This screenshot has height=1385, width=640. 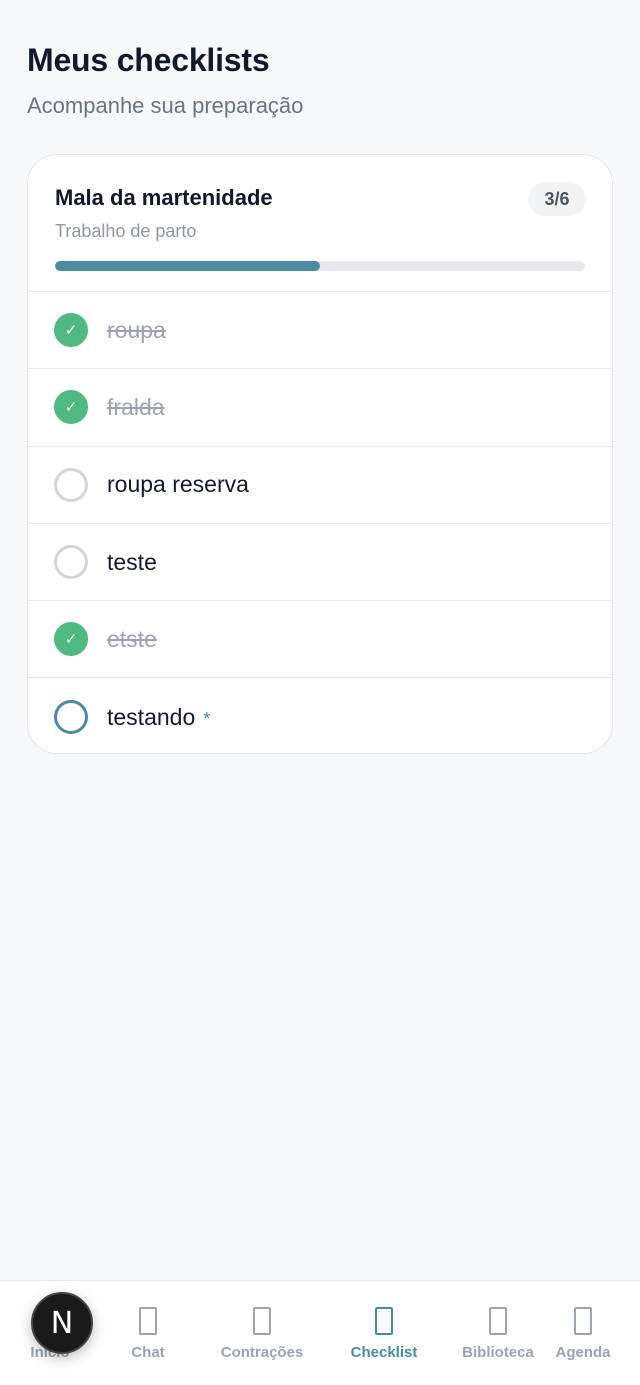 I want to click on progress-bar, so click(x=320, y=266).